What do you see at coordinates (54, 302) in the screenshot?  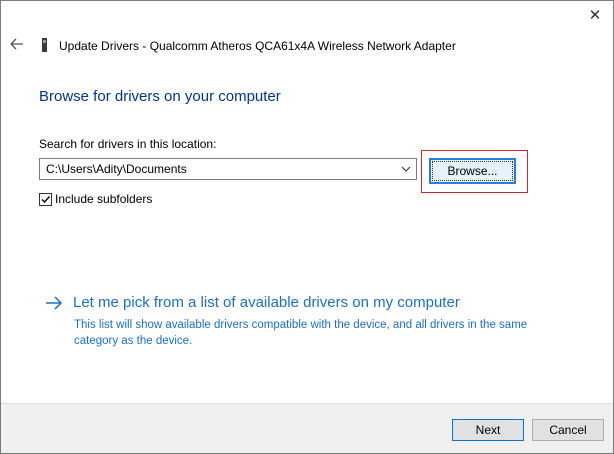 I see `right-arrow-icon` at bounding box center [54, 302].